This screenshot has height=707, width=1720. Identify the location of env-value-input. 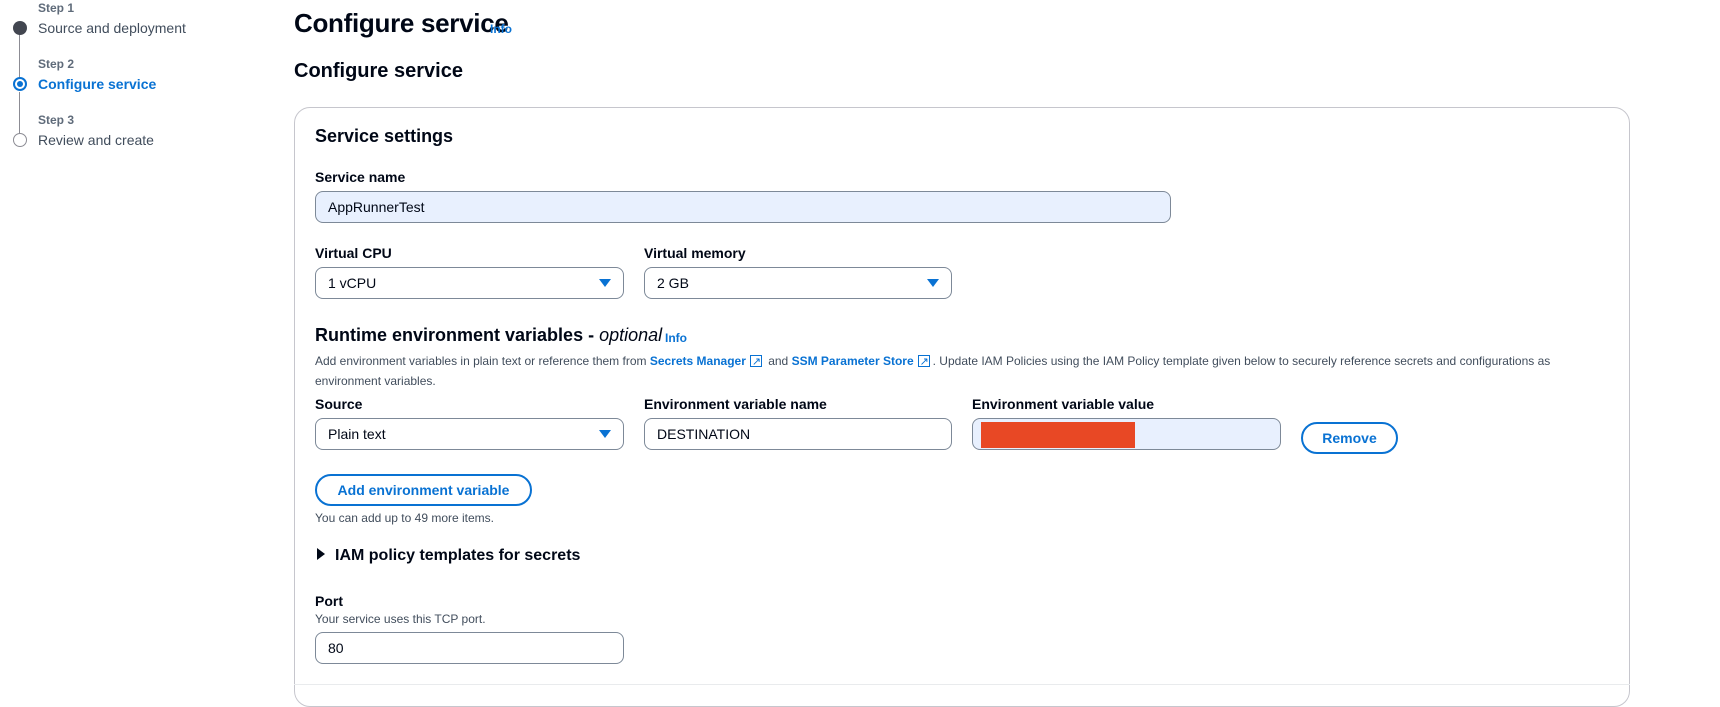
(1126, 434).